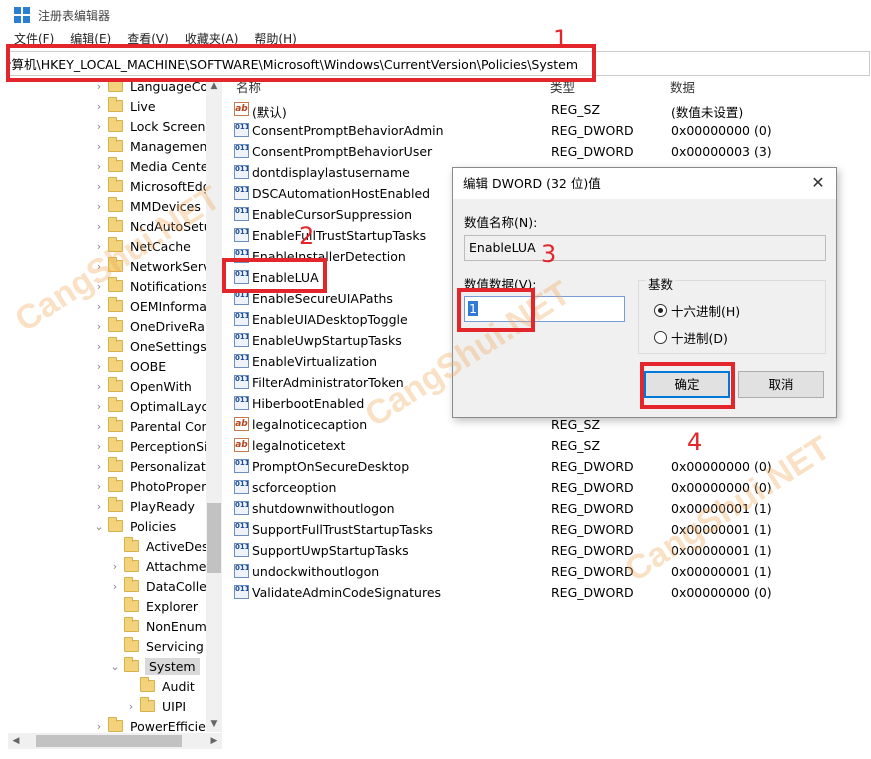 The image size is (871, 759). What do you see at coordinates (156, 146) in the screenshot?
I see `tree-node: ›Management Infrastructure` at bounding box center [156, 146].